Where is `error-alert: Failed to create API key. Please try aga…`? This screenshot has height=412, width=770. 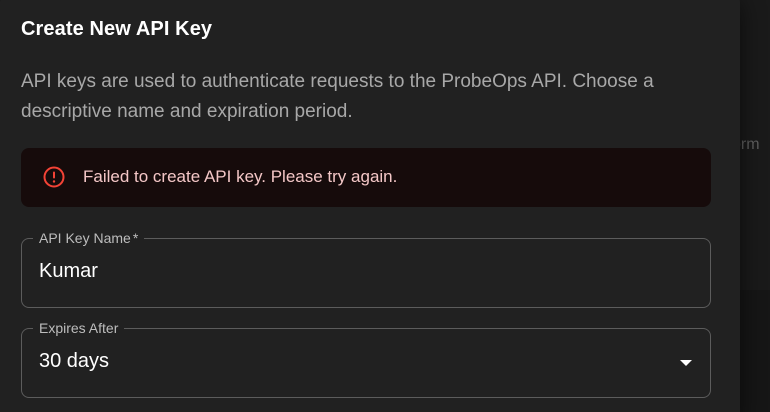 error-alert: Failed to create API key. Please try aga… is located at coordinates (366, 177).